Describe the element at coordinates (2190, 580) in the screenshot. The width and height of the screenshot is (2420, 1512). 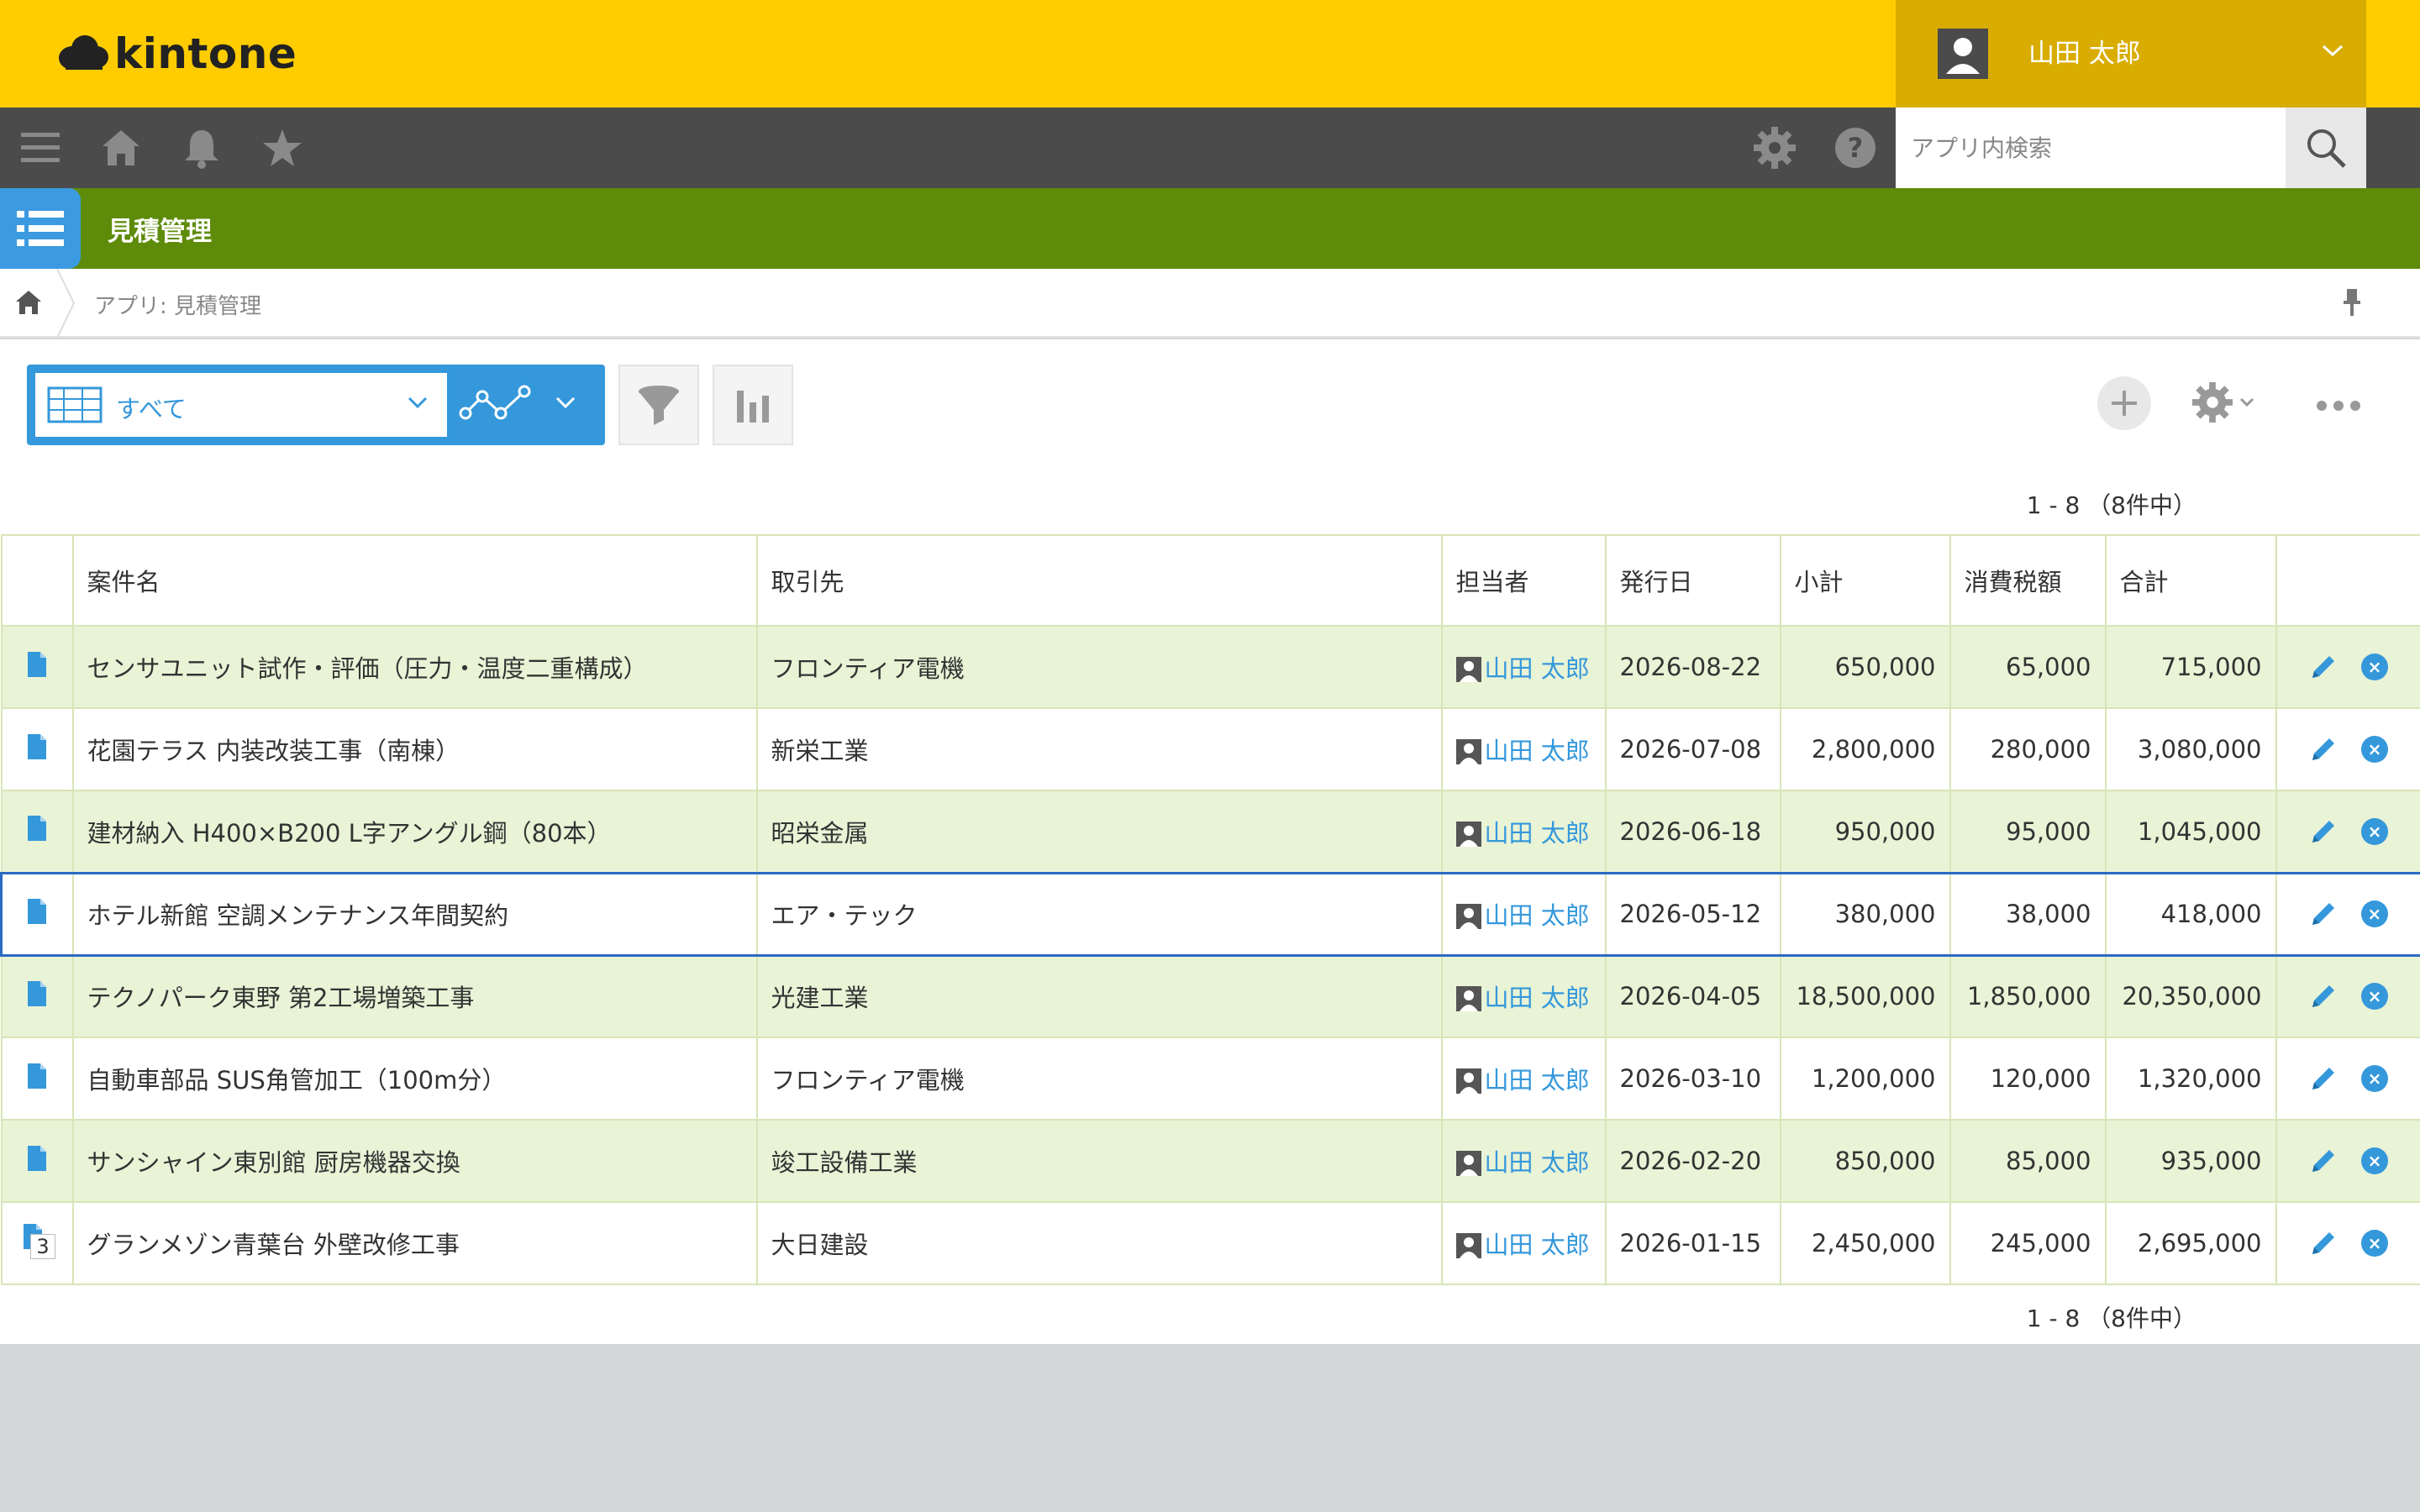
I see `column-header: 合計` at that location.